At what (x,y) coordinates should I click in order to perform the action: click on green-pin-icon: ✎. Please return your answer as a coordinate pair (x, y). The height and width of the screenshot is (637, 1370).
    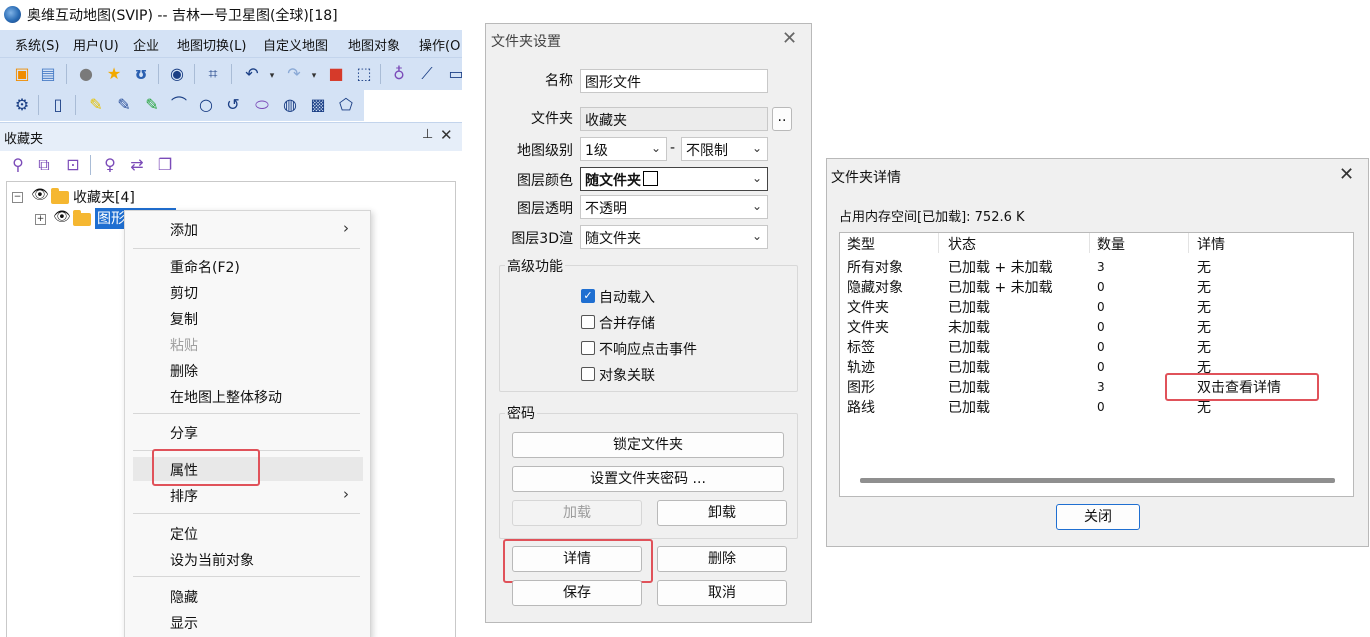
    Looking at the image, I should click on (152, 105).